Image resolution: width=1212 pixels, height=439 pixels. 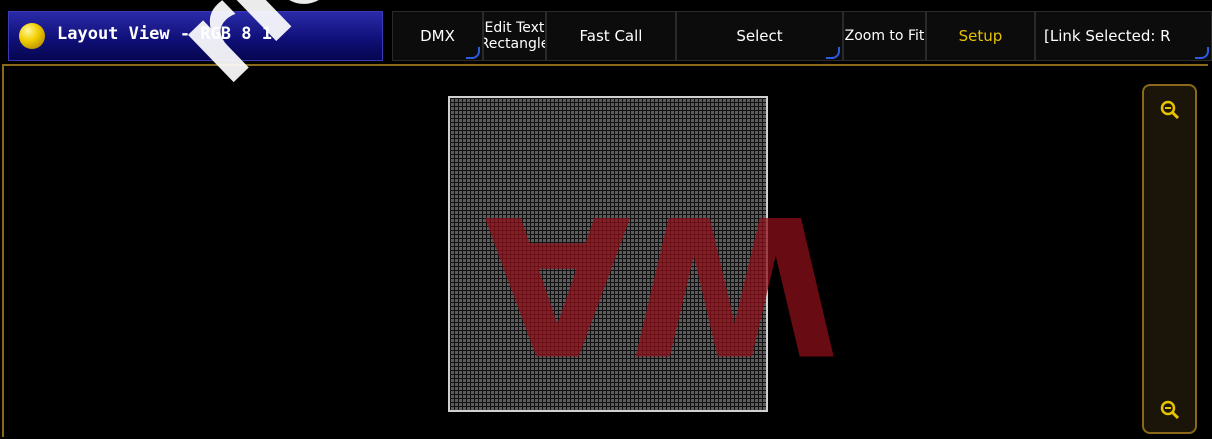 What do you see at coordinates (1123, 36) in the screenshot?
I see `link-selected-button: [Link Selected: R` at bounding box center [1123, 36].